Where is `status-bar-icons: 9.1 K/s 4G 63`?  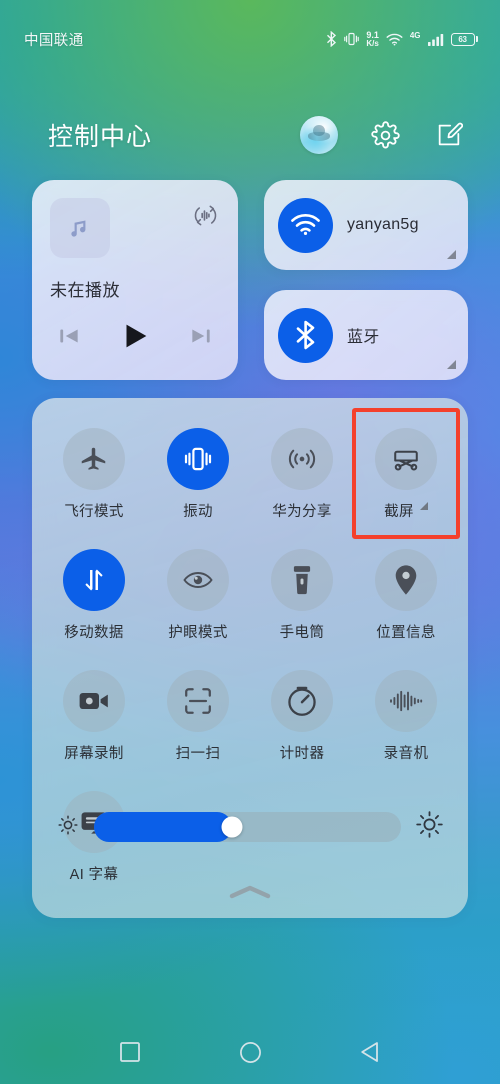
status-bar-icons: 9.1 K/s 4G 63 is located at coordinates (402, 39).